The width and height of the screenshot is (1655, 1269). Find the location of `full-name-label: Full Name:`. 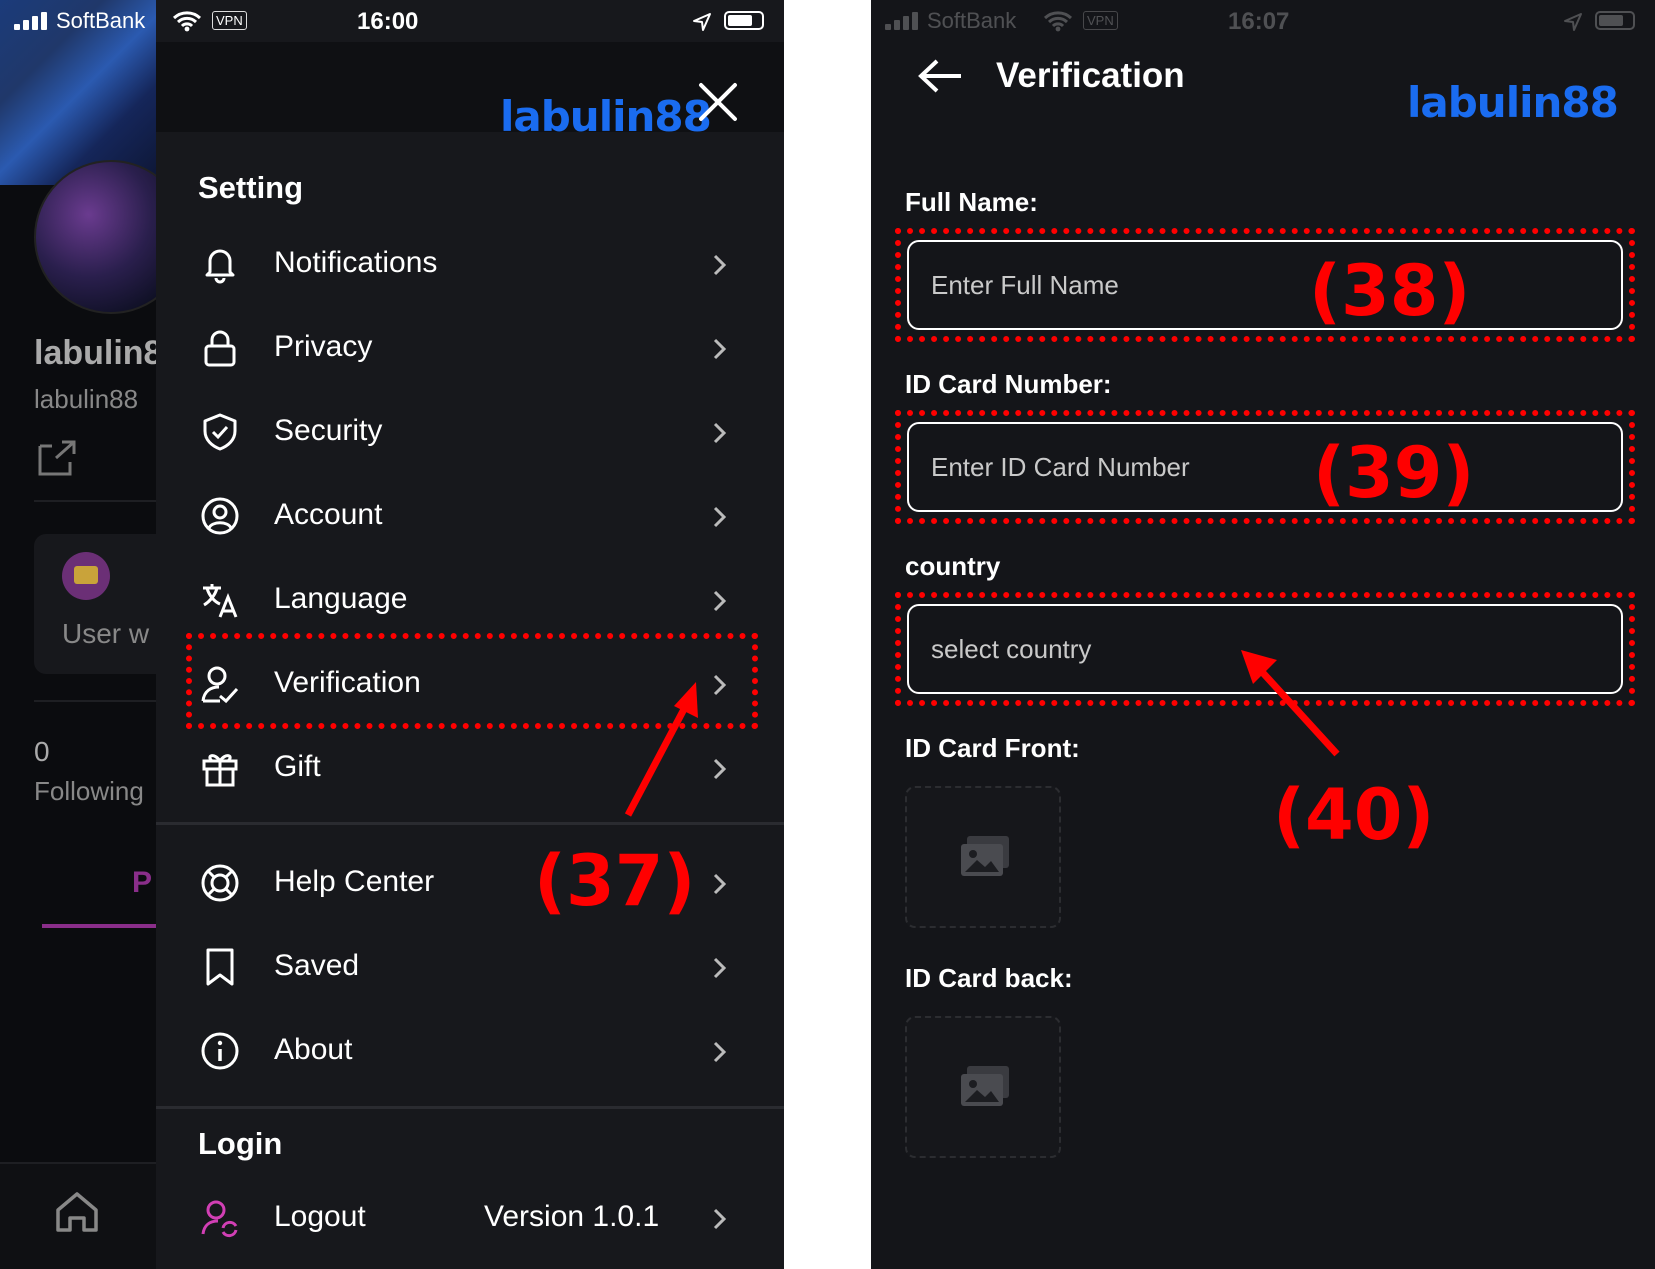

full-name-label: Full Name: is located at coordinates (971, 202).